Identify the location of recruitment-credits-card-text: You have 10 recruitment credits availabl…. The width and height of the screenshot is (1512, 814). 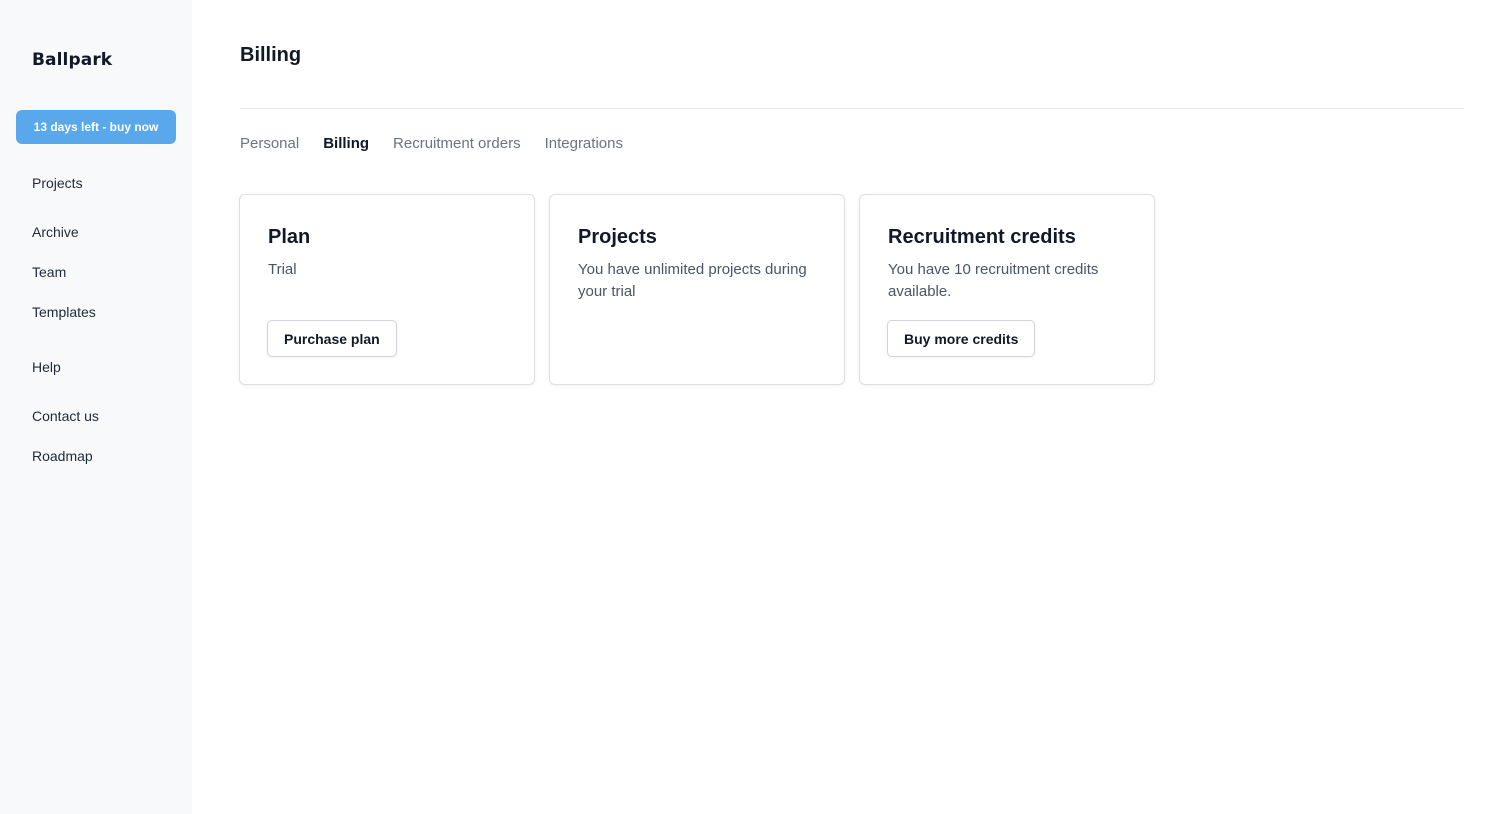
(993, 280).